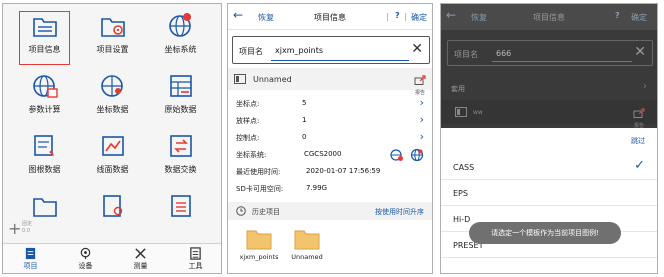 This screenshot has height=277, width=664. Describe the element at coordinates (195, 266) in the screenshot. I see `tab-label: 工具` at that location.